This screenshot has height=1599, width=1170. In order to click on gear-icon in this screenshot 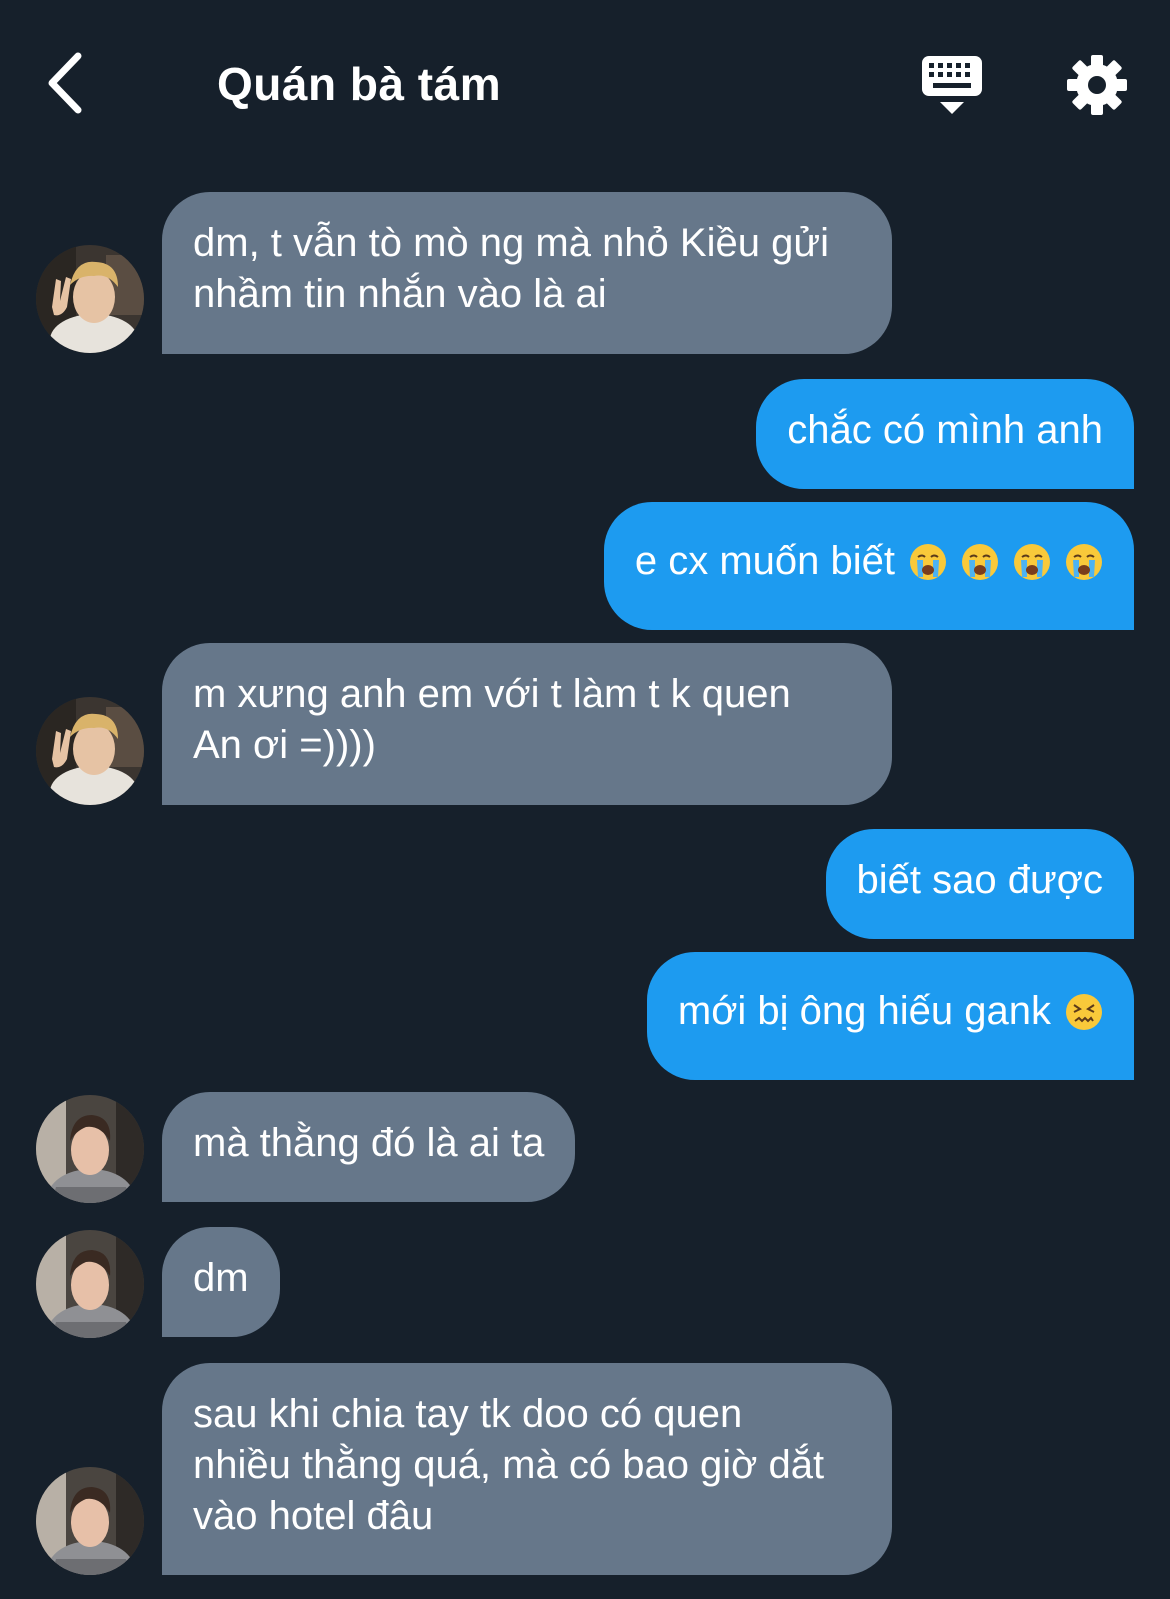, I will do `click(1097, 85)`.